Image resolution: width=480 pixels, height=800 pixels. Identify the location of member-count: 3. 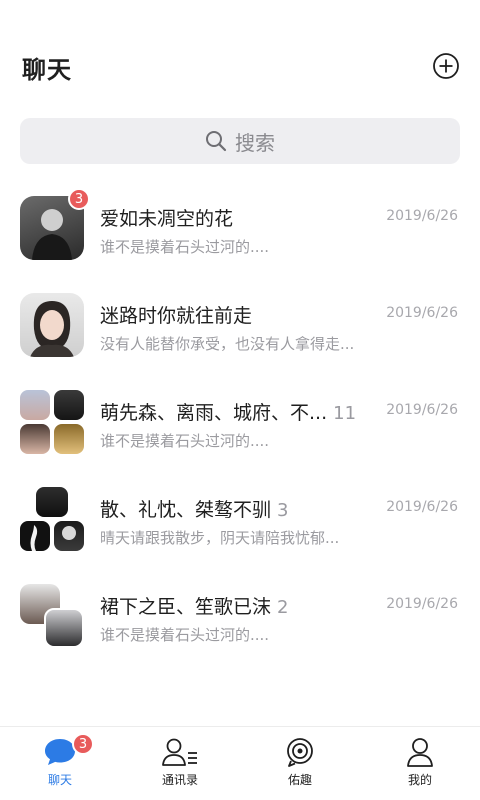
(283, 510).